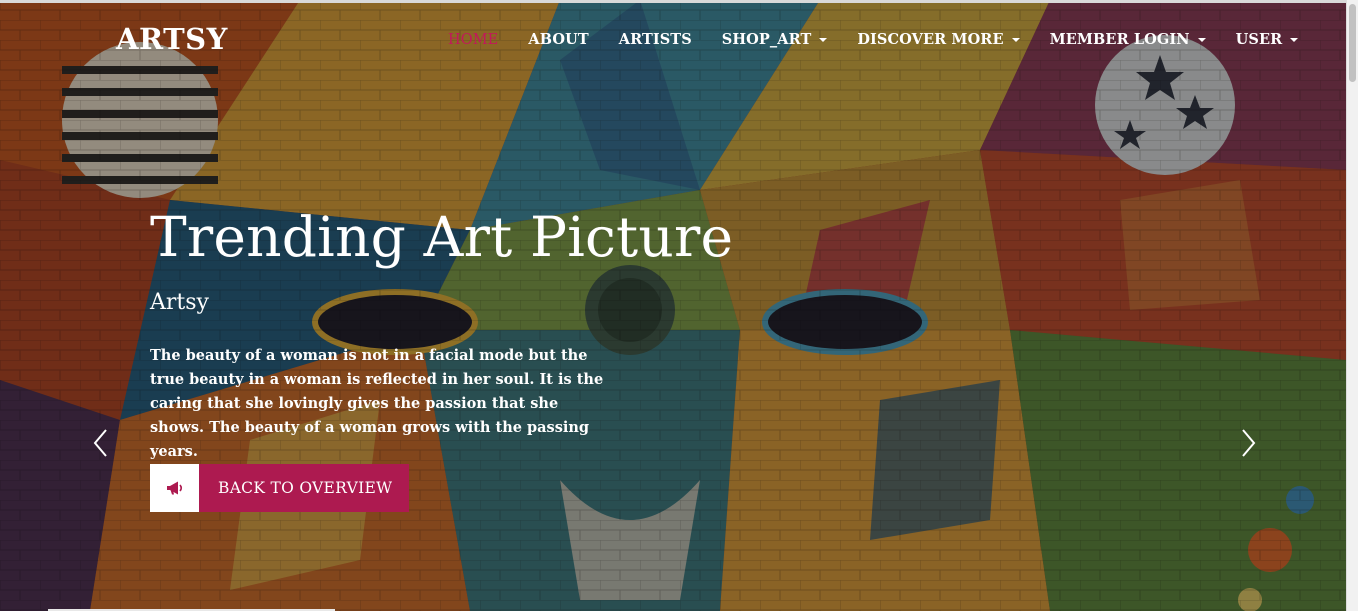 This screenshot has height=611, width=1358. I want to click on scrollbar-thumb, so click(1352, 43).